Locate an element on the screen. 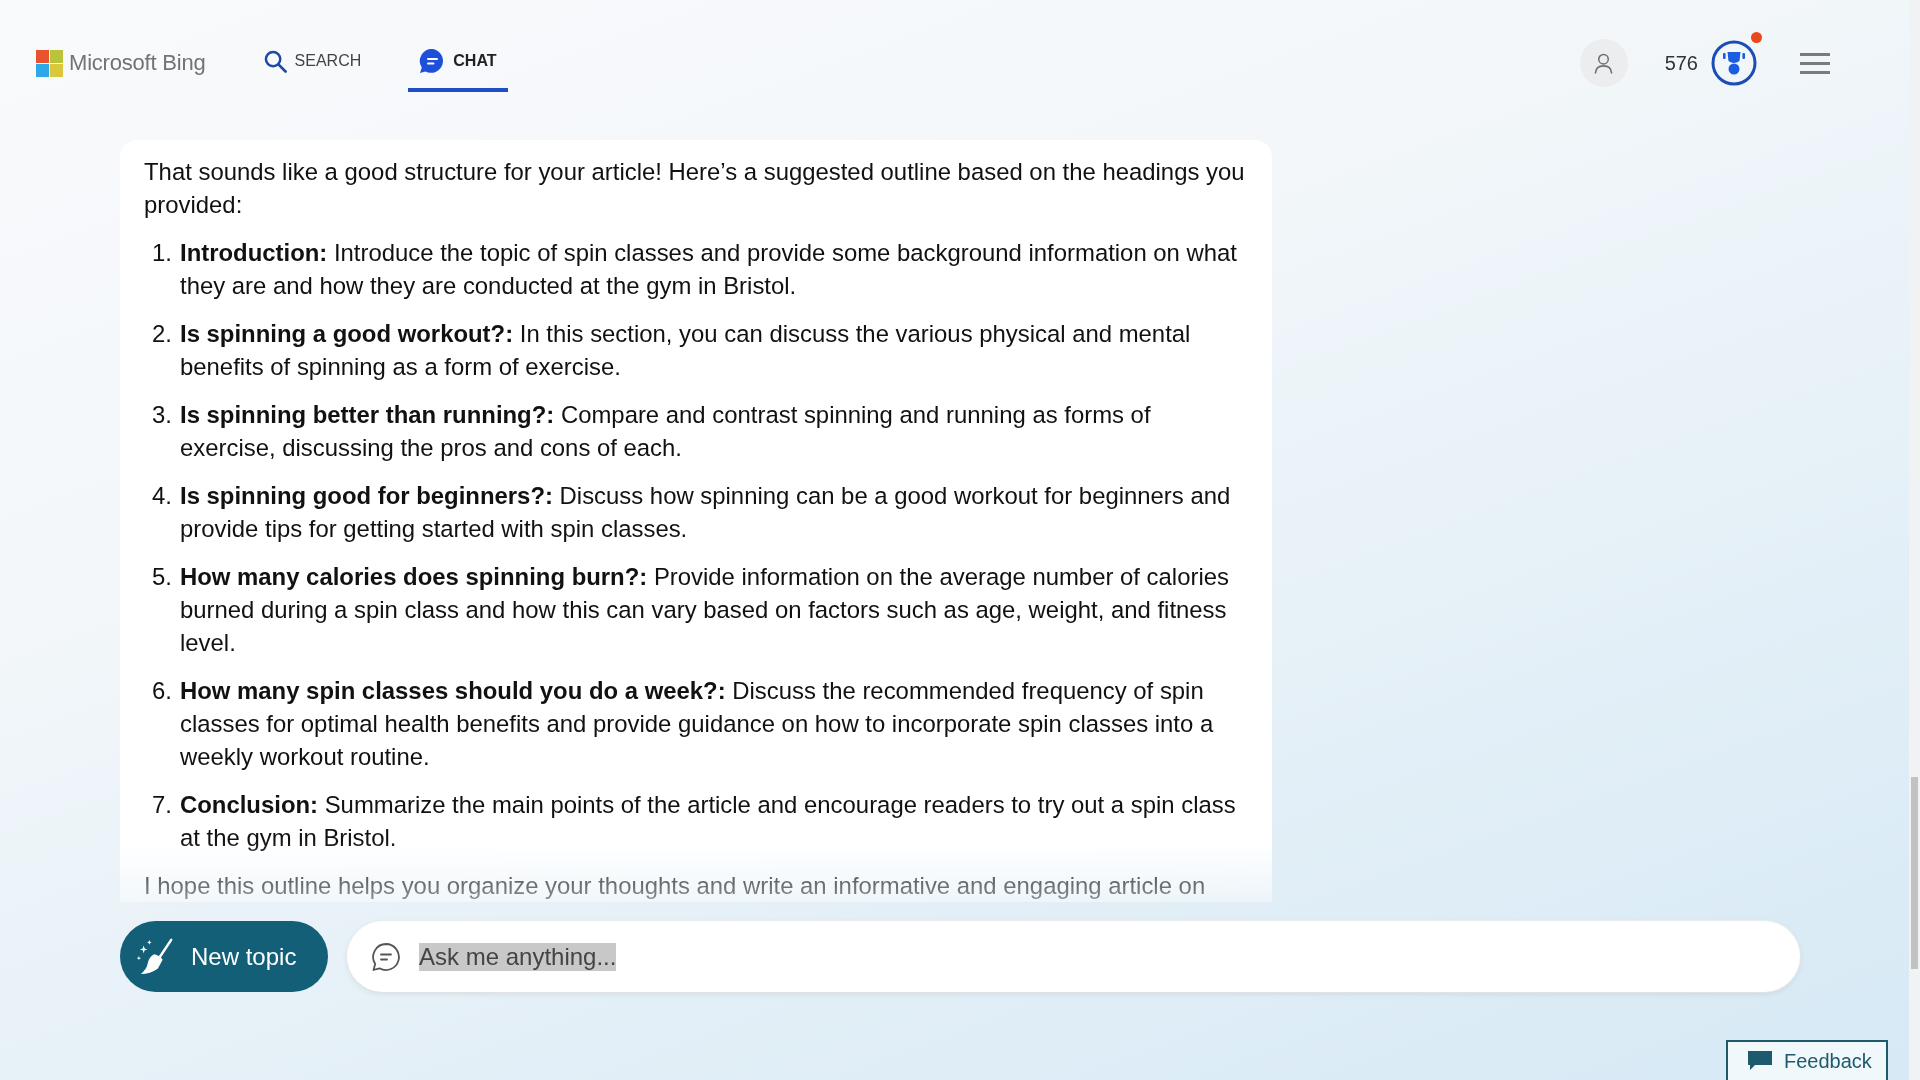 The image size is (1920, 1080). points-count: 576 is located at coordinates (1681, 63).